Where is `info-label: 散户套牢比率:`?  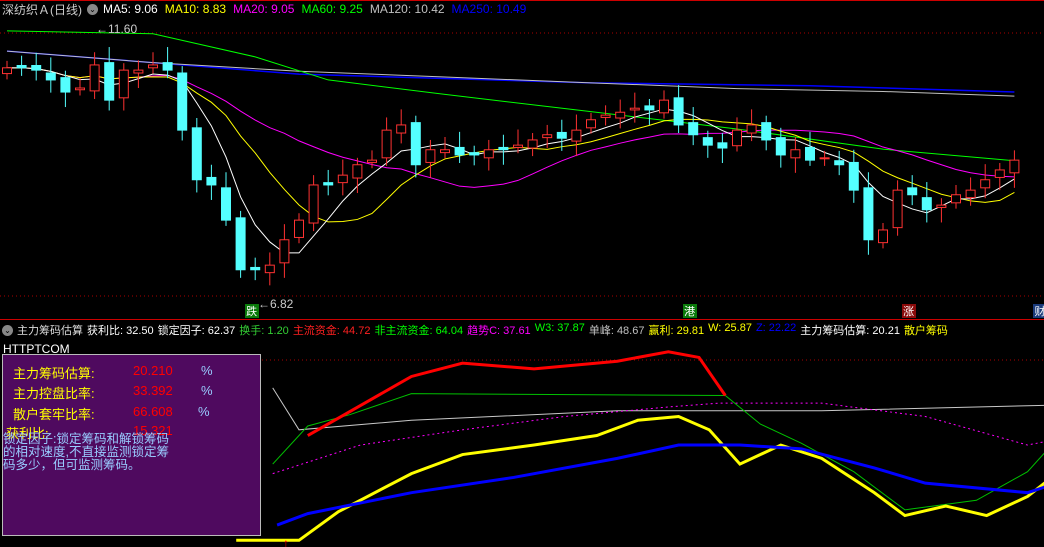 info-label: 散户套牢比率: is located at coordinates (54, 414).